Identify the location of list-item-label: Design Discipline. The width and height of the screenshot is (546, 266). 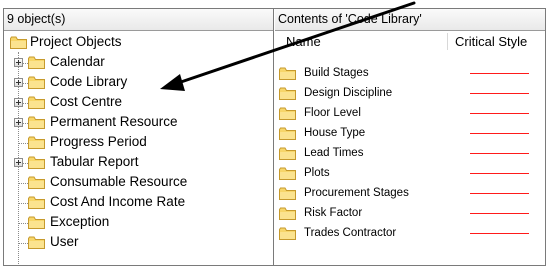
(348, 93).